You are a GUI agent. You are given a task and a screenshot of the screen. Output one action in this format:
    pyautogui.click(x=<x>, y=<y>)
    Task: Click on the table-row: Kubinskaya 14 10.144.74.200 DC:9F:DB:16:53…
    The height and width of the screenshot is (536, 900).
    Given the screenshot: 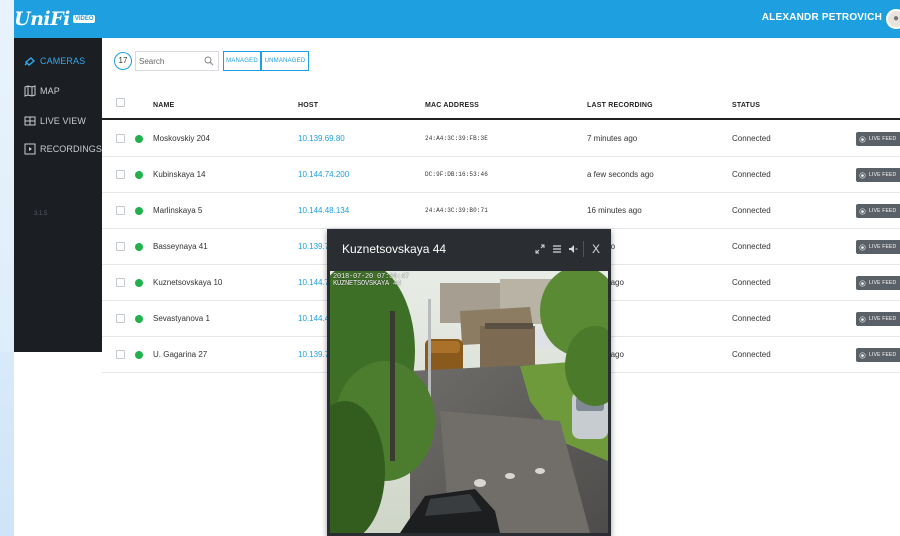 What is the action you would take?
    pyautogui.click(x=501, y=175)
    